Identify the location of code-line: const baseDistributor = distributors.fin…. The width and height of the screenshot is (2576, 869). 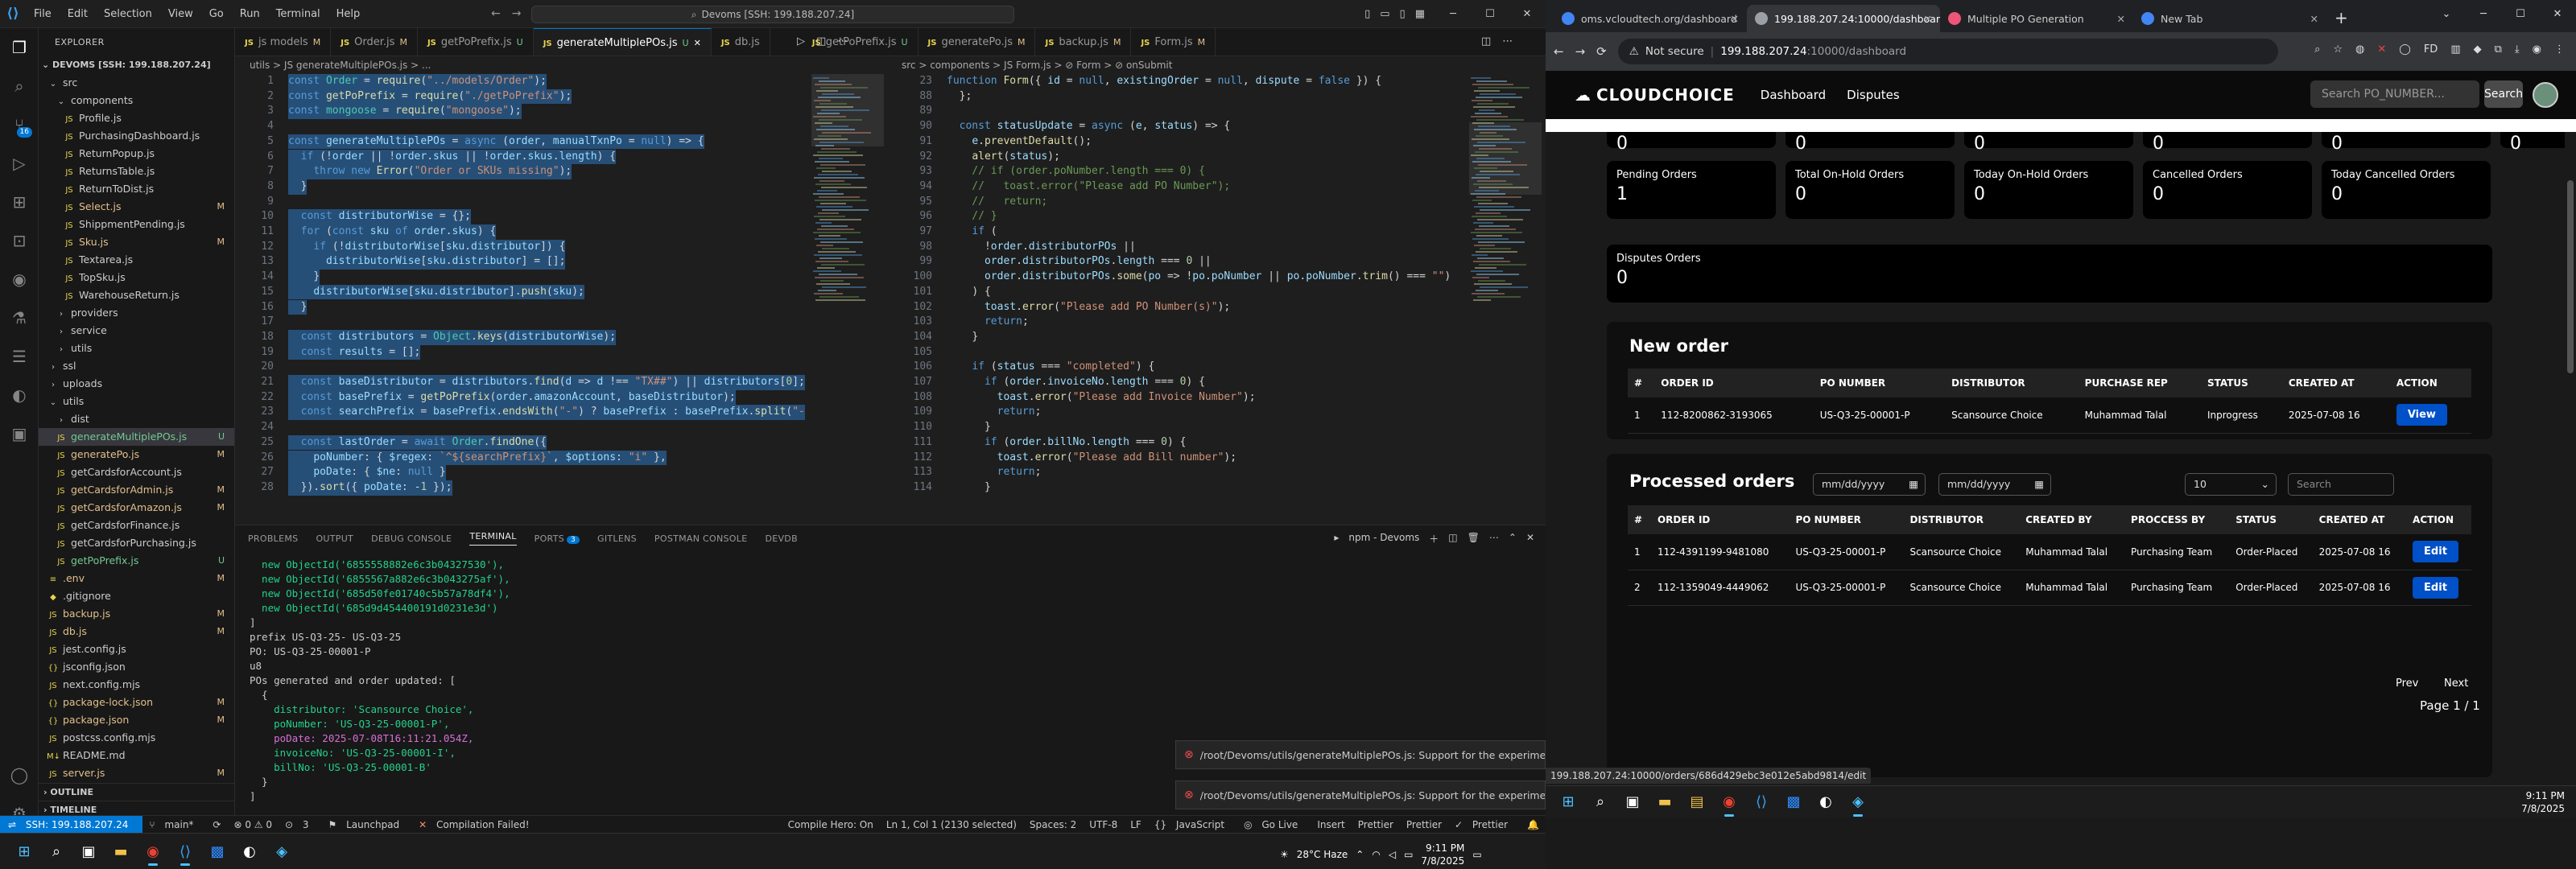
(546, 382).